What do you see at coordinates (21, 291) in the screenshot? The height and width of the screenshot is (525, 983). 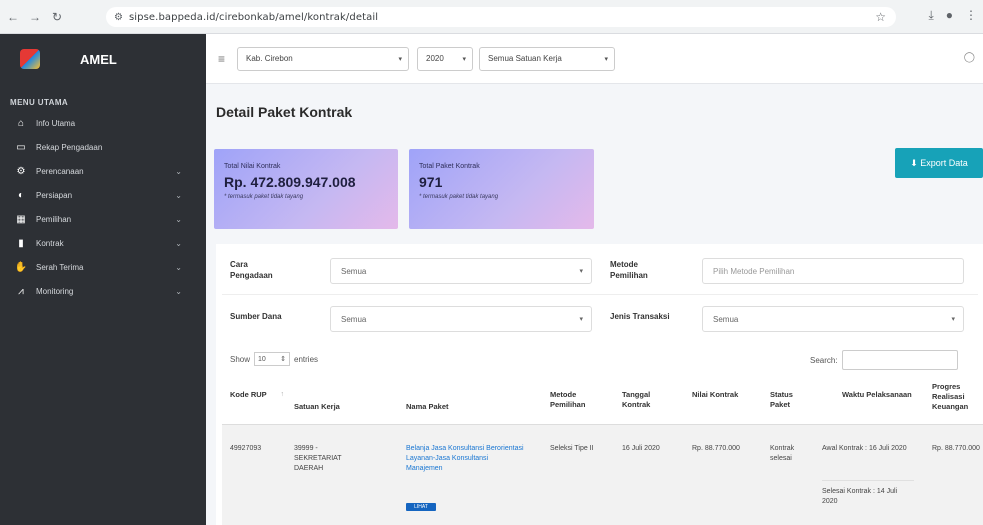 I see `chart-line-icon: ⩘` at bounding box center [21, 291].